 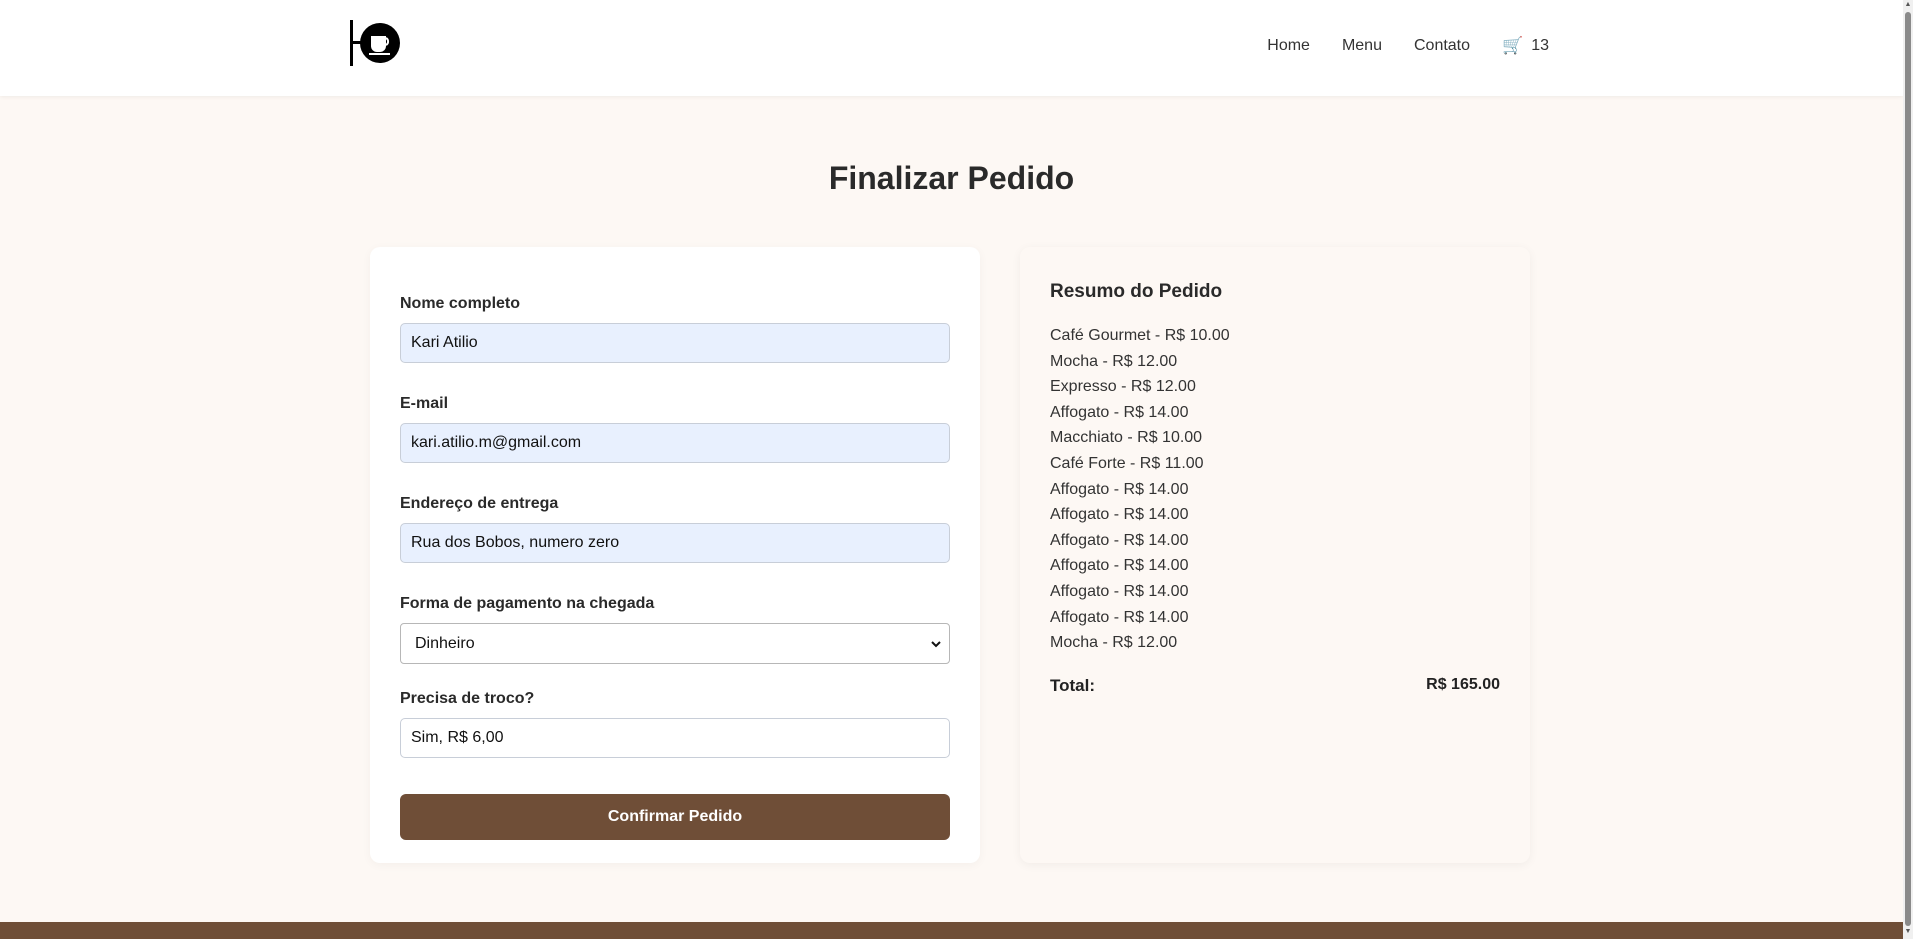 What do you see at coordinates (1288, 46) in the screenshot?
I see `nav-home-link: Home` at bounding box center [1288, 46].